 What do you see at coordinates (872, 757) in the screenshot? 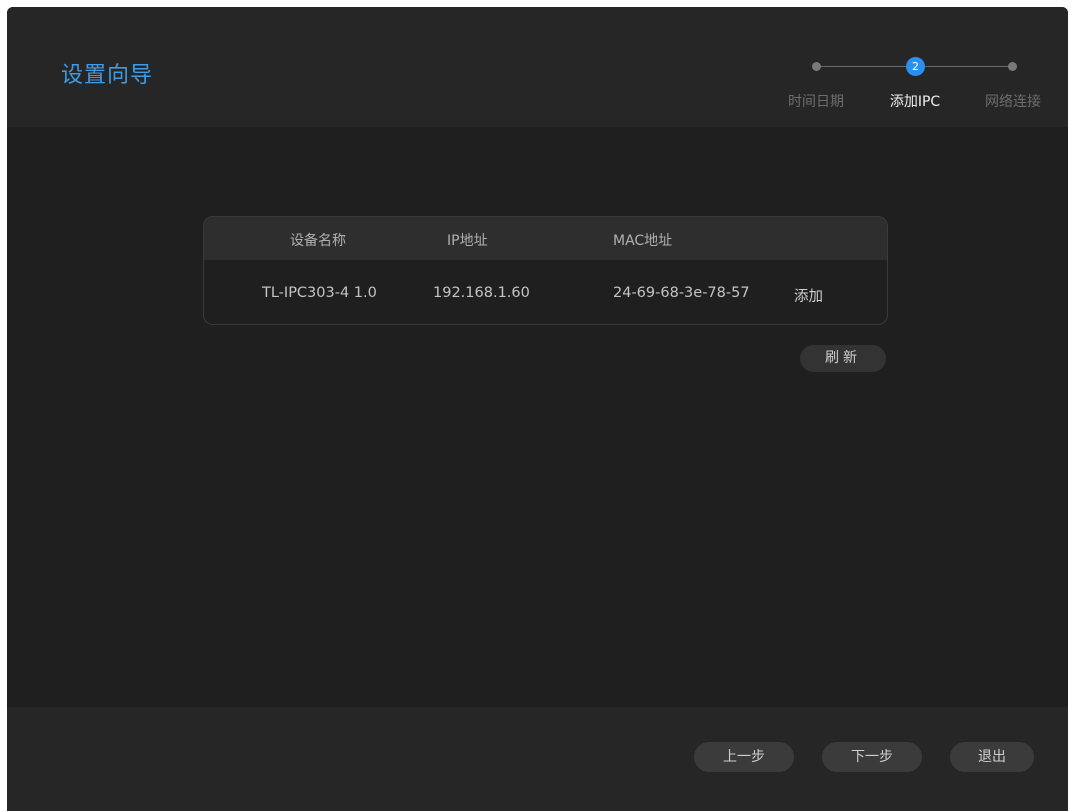
I see `next-step-button: 下一步` at bounding box center [872, 757].